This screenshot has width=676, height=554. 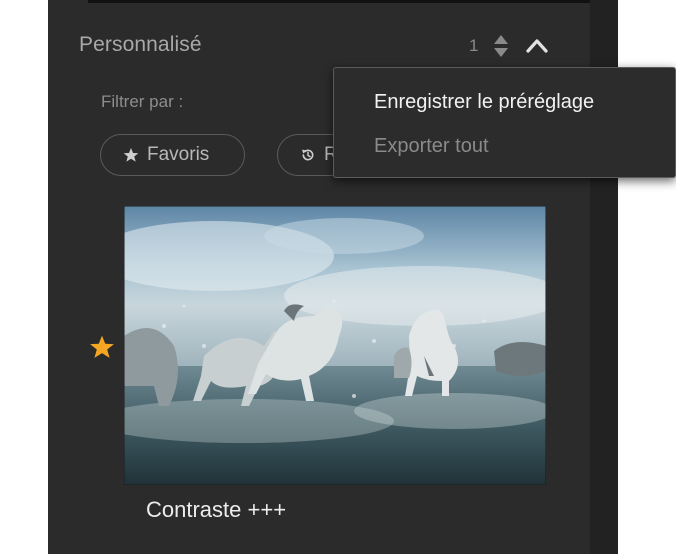 I want to click on filter-chip-favoris-label: Favoris, so click(x=178, y=154).